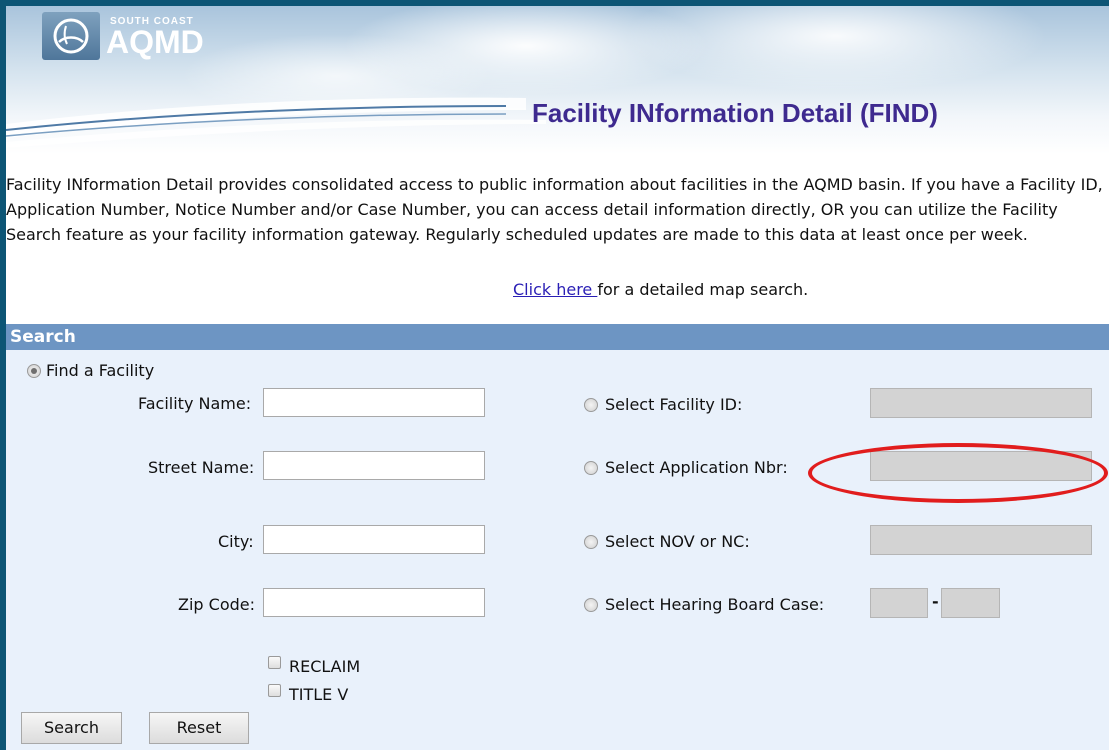 The height and width of the screenshot is (750, 1109). Describe the element at coordinates (319, 694) in the screenshot. I see `title-v-label: TITLE V` at that location.